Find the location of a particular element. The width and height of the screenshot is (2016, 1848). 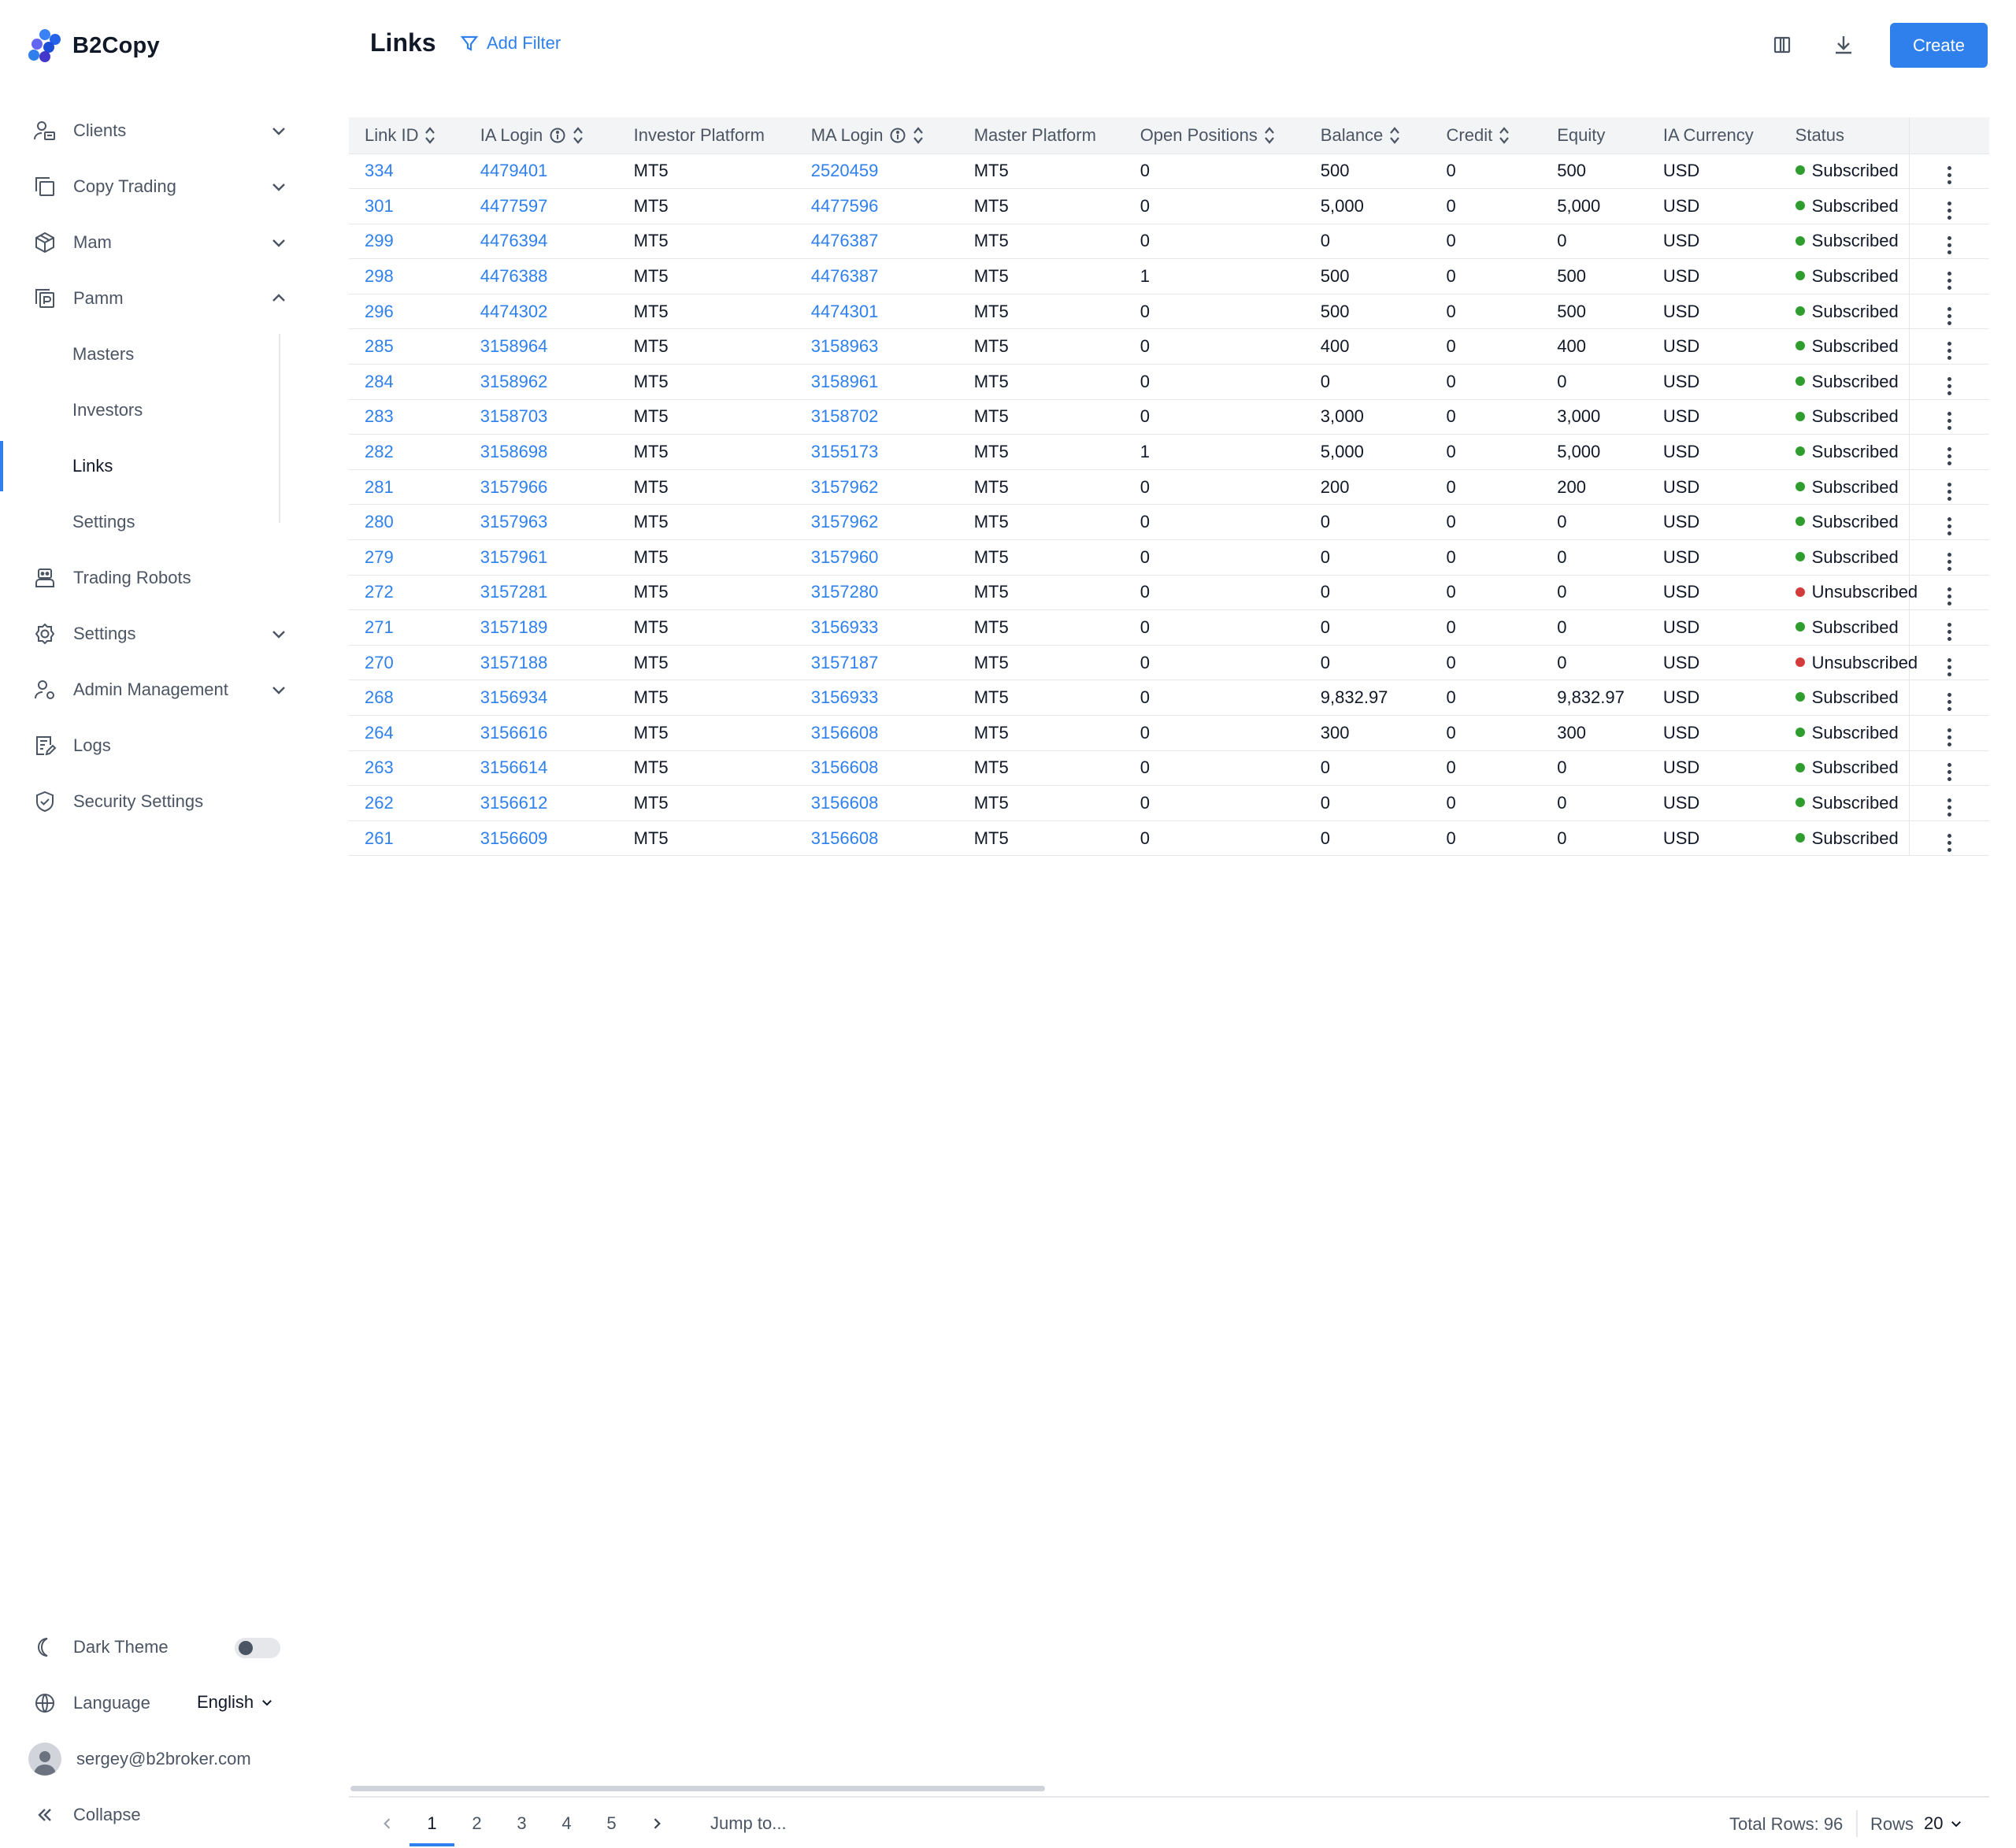

scrollbar-thumb is located at coordinates (697, 1788).